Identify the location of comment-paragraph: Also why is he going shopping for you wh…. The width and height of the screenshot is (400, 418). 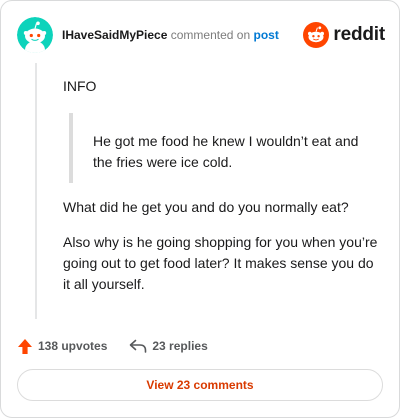
(220, 263).